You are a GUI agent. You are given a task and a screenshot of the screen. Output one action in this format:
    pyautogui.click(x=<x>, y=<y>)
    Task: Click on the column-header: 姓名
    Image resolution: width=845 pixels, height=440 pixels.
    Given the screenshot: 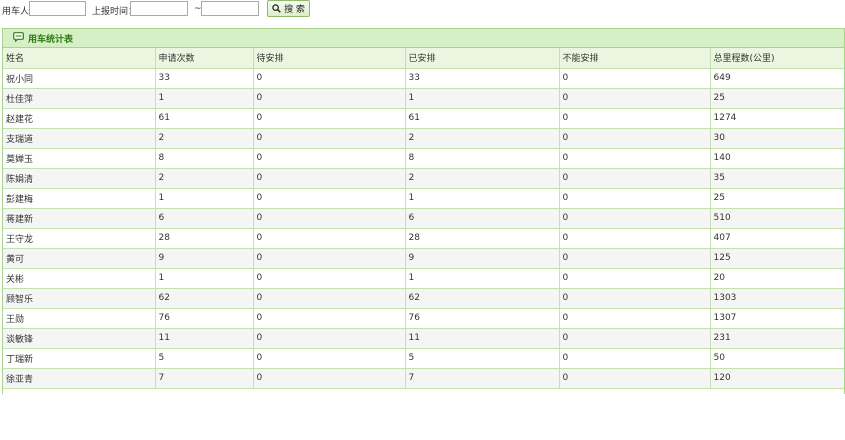 What is the action you would take?
    pyautogui.click(x=79, y=58)
    